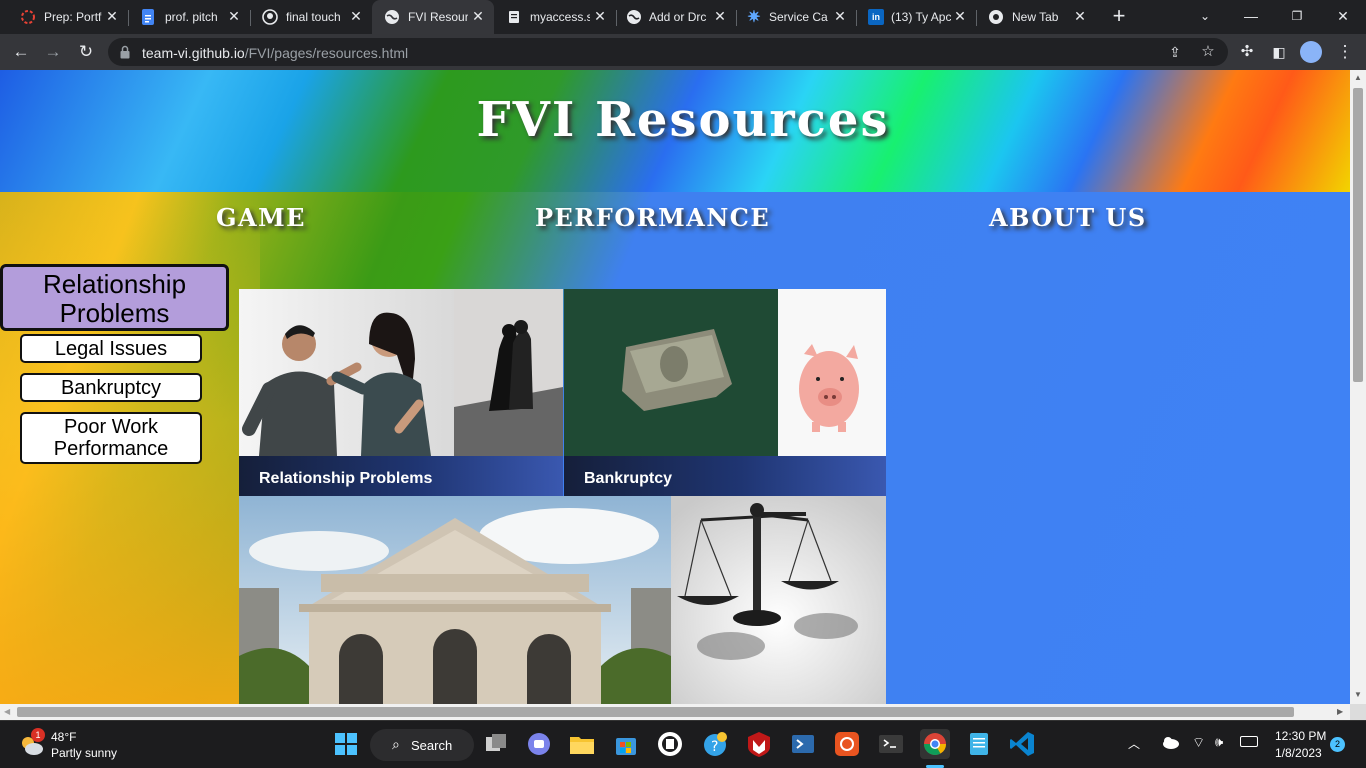 The width and height of the screenshot is (1366, 768). I want to click on document-icon, so click(514, 17).